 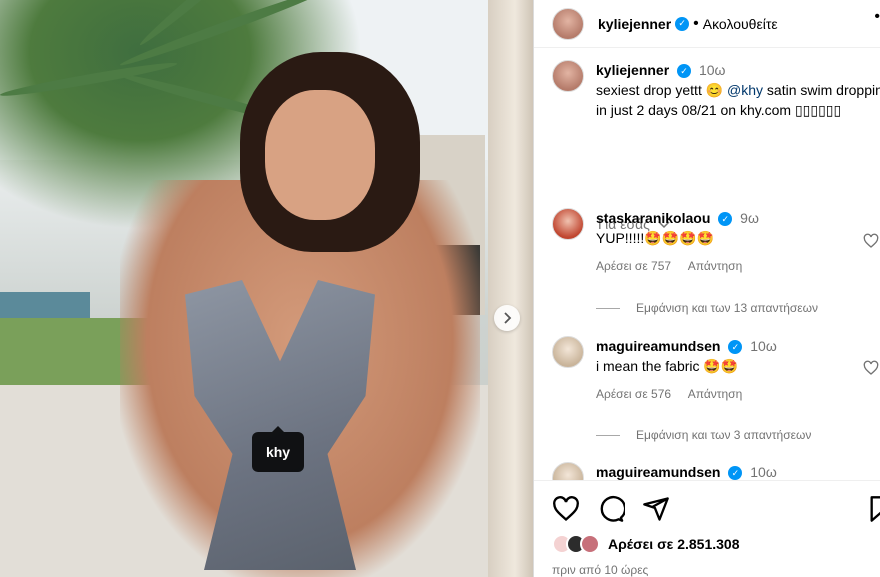 I want to click on comment-username: staskaranikolaou, so click(x=653, y=218).